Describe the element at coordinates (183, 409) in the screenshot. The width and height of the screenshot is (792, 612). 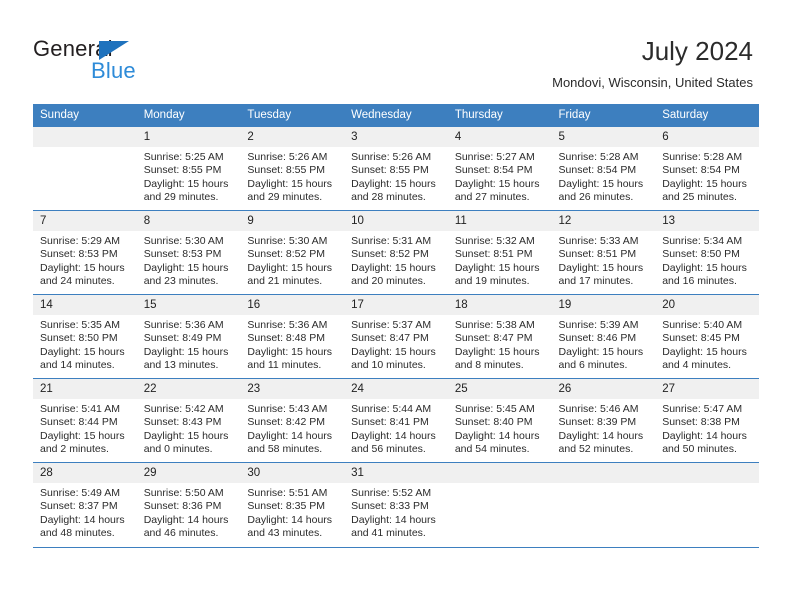
I see `sunrise-text: Sunrise: 5:42 AM` at that location.